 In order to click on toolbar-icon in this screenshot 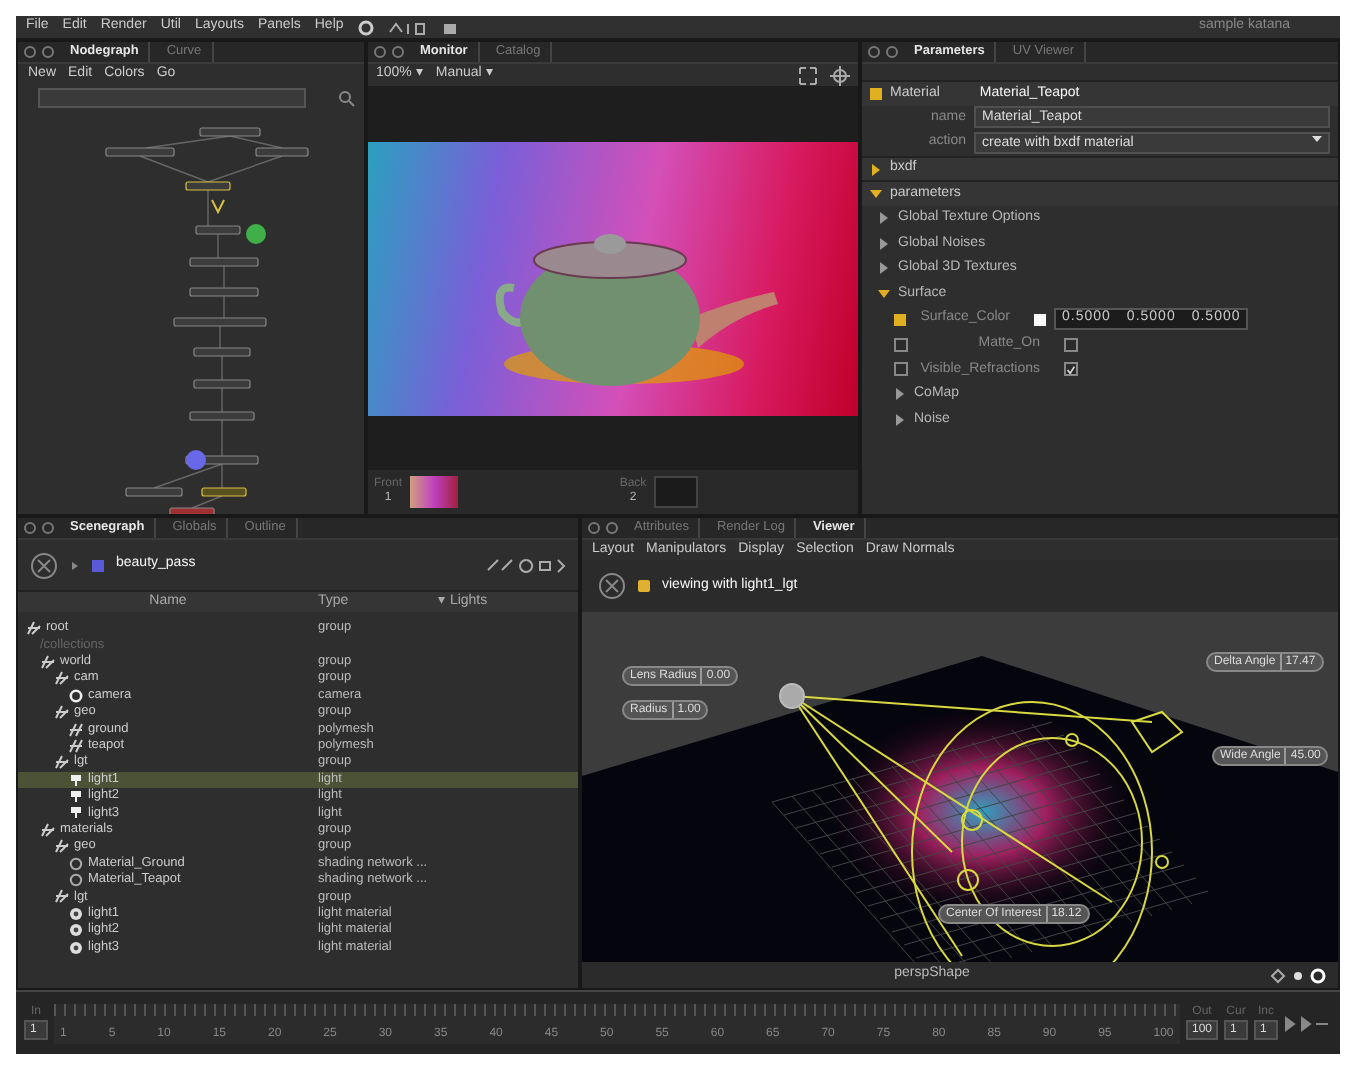, I will do `click(407, 27)`.